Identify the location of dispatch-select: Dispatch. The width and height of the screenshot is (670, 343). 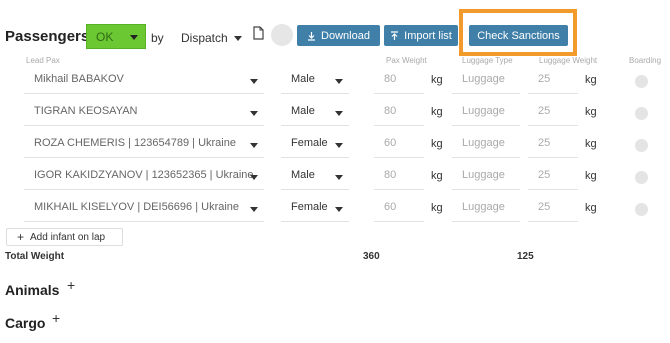
(209, 36).